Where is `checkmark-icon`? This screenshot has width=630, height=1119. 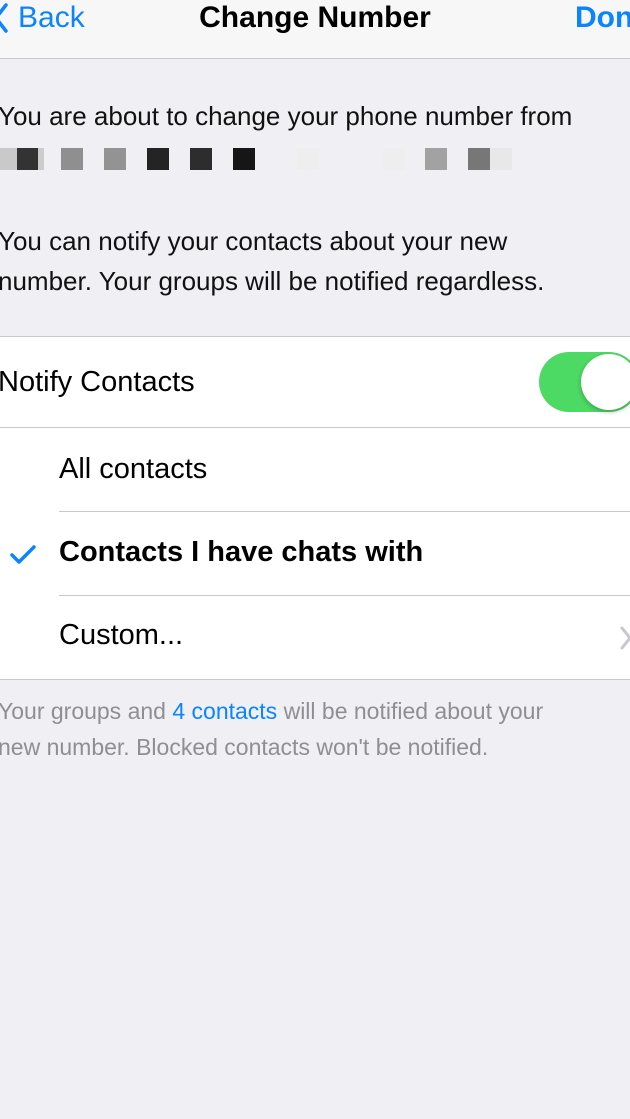
checkmark-icon is located at coordinates (23, 554).